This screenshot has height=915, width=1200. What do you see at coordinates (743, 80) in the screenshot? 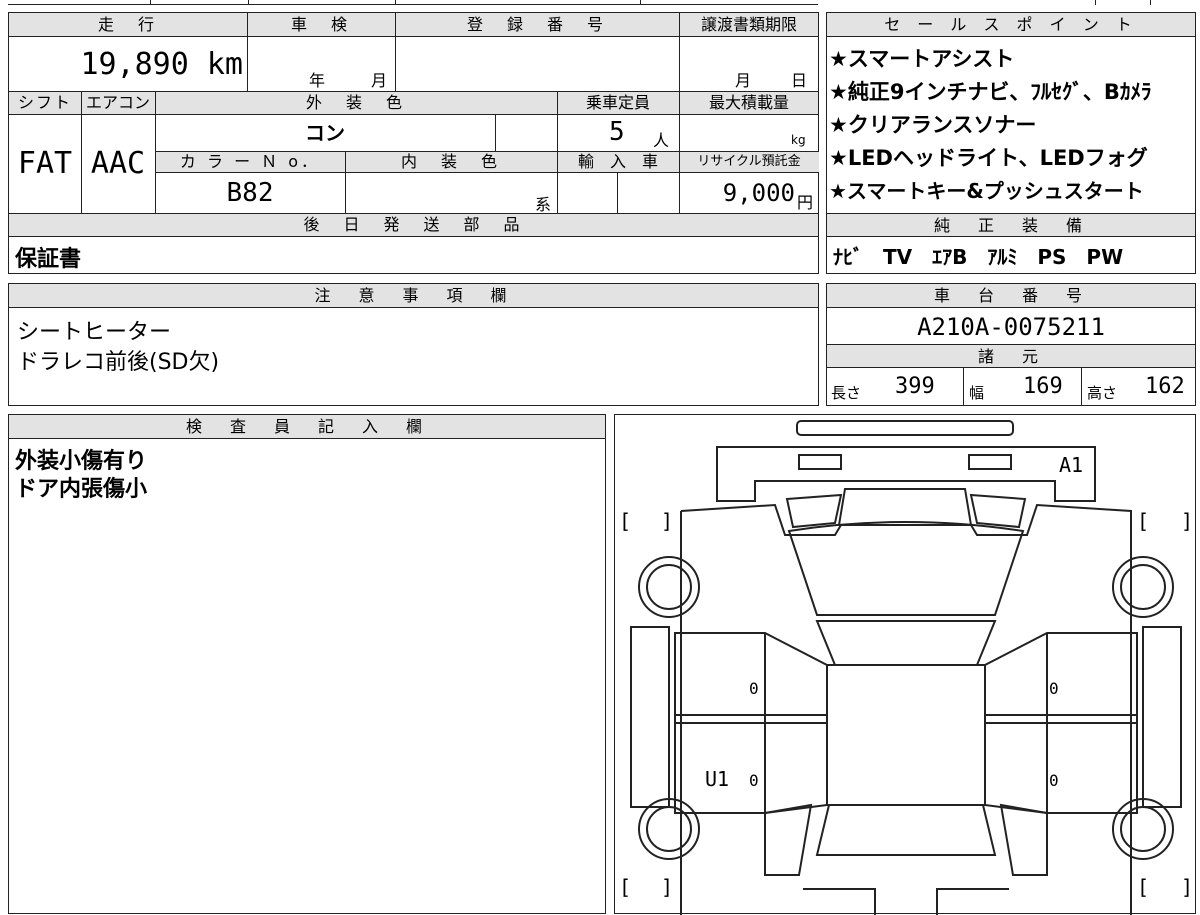
I see `transfer-month: 月` at bounding box center [743, 80].